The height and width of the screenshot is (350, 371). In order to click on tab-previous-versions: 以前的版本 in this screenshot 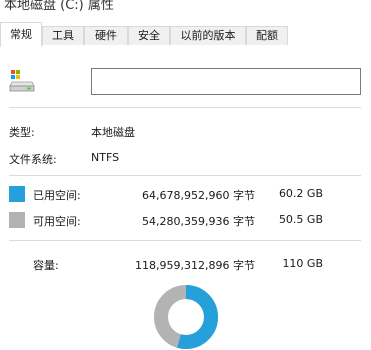, I will do `click(208, 35)`.